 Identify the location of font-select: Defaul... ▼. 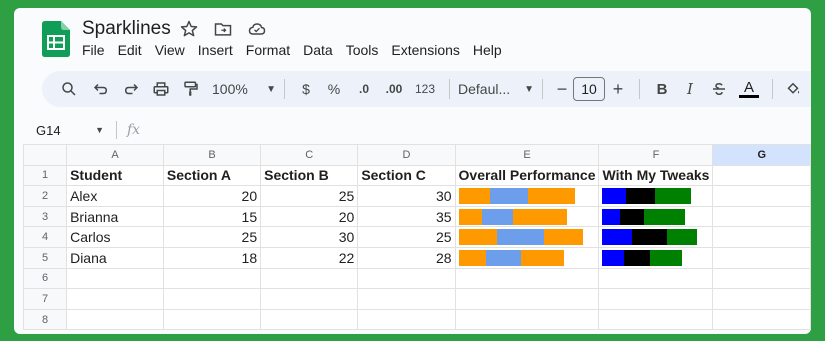
(496, 89).